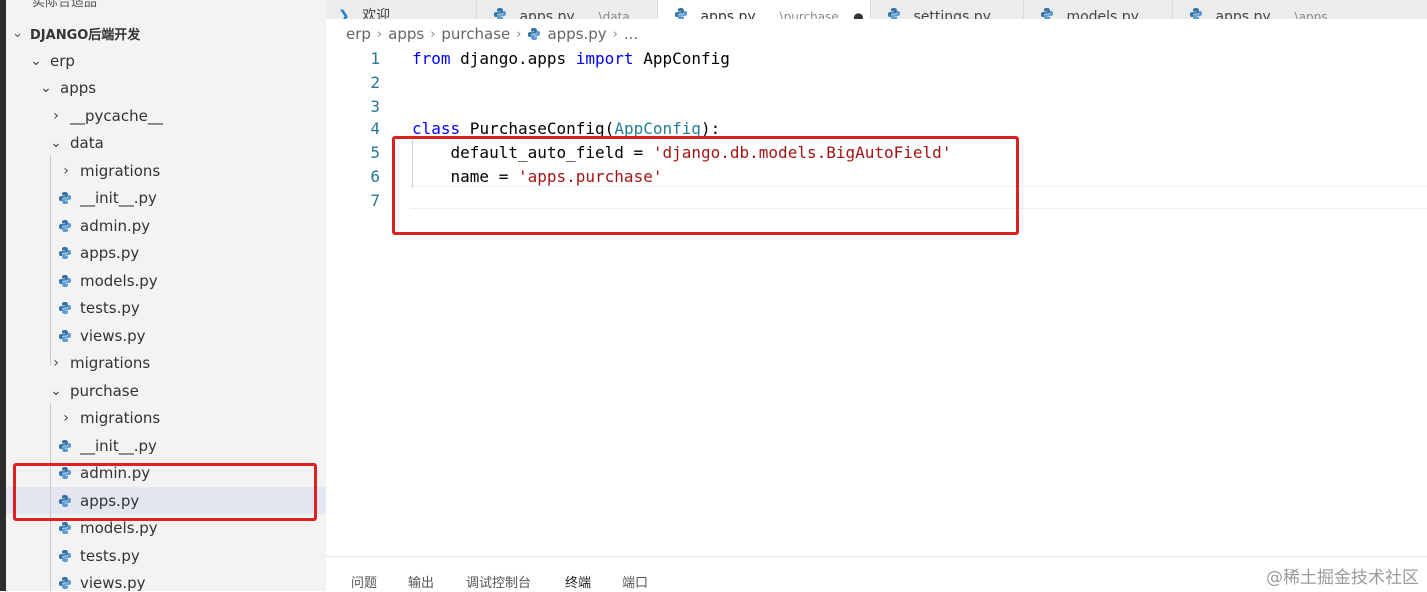 The height and width of the screenshot is (592, 1427). What do you see at coordinates (401, 9) in the screenshot?
I see `tab-welcome: ❯ 欢迎` at bounding box center [401, 9].